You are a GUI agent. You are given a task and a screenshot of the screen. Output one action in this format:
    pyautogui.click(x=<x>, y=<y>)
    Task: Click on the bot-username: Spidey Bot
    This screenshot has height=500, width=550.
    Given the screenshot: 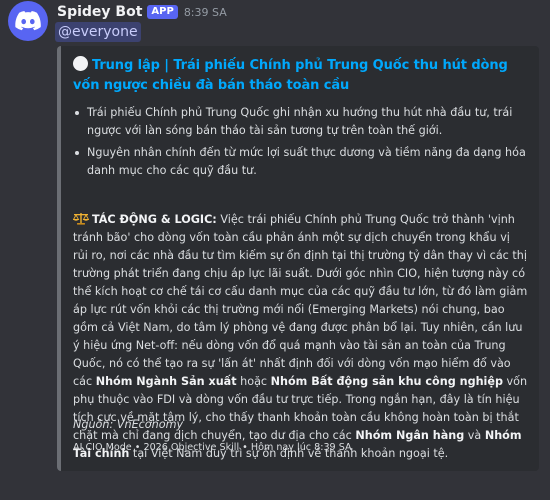 What is the action you would take?
    pyautogui.click(x=99, y=12)
    